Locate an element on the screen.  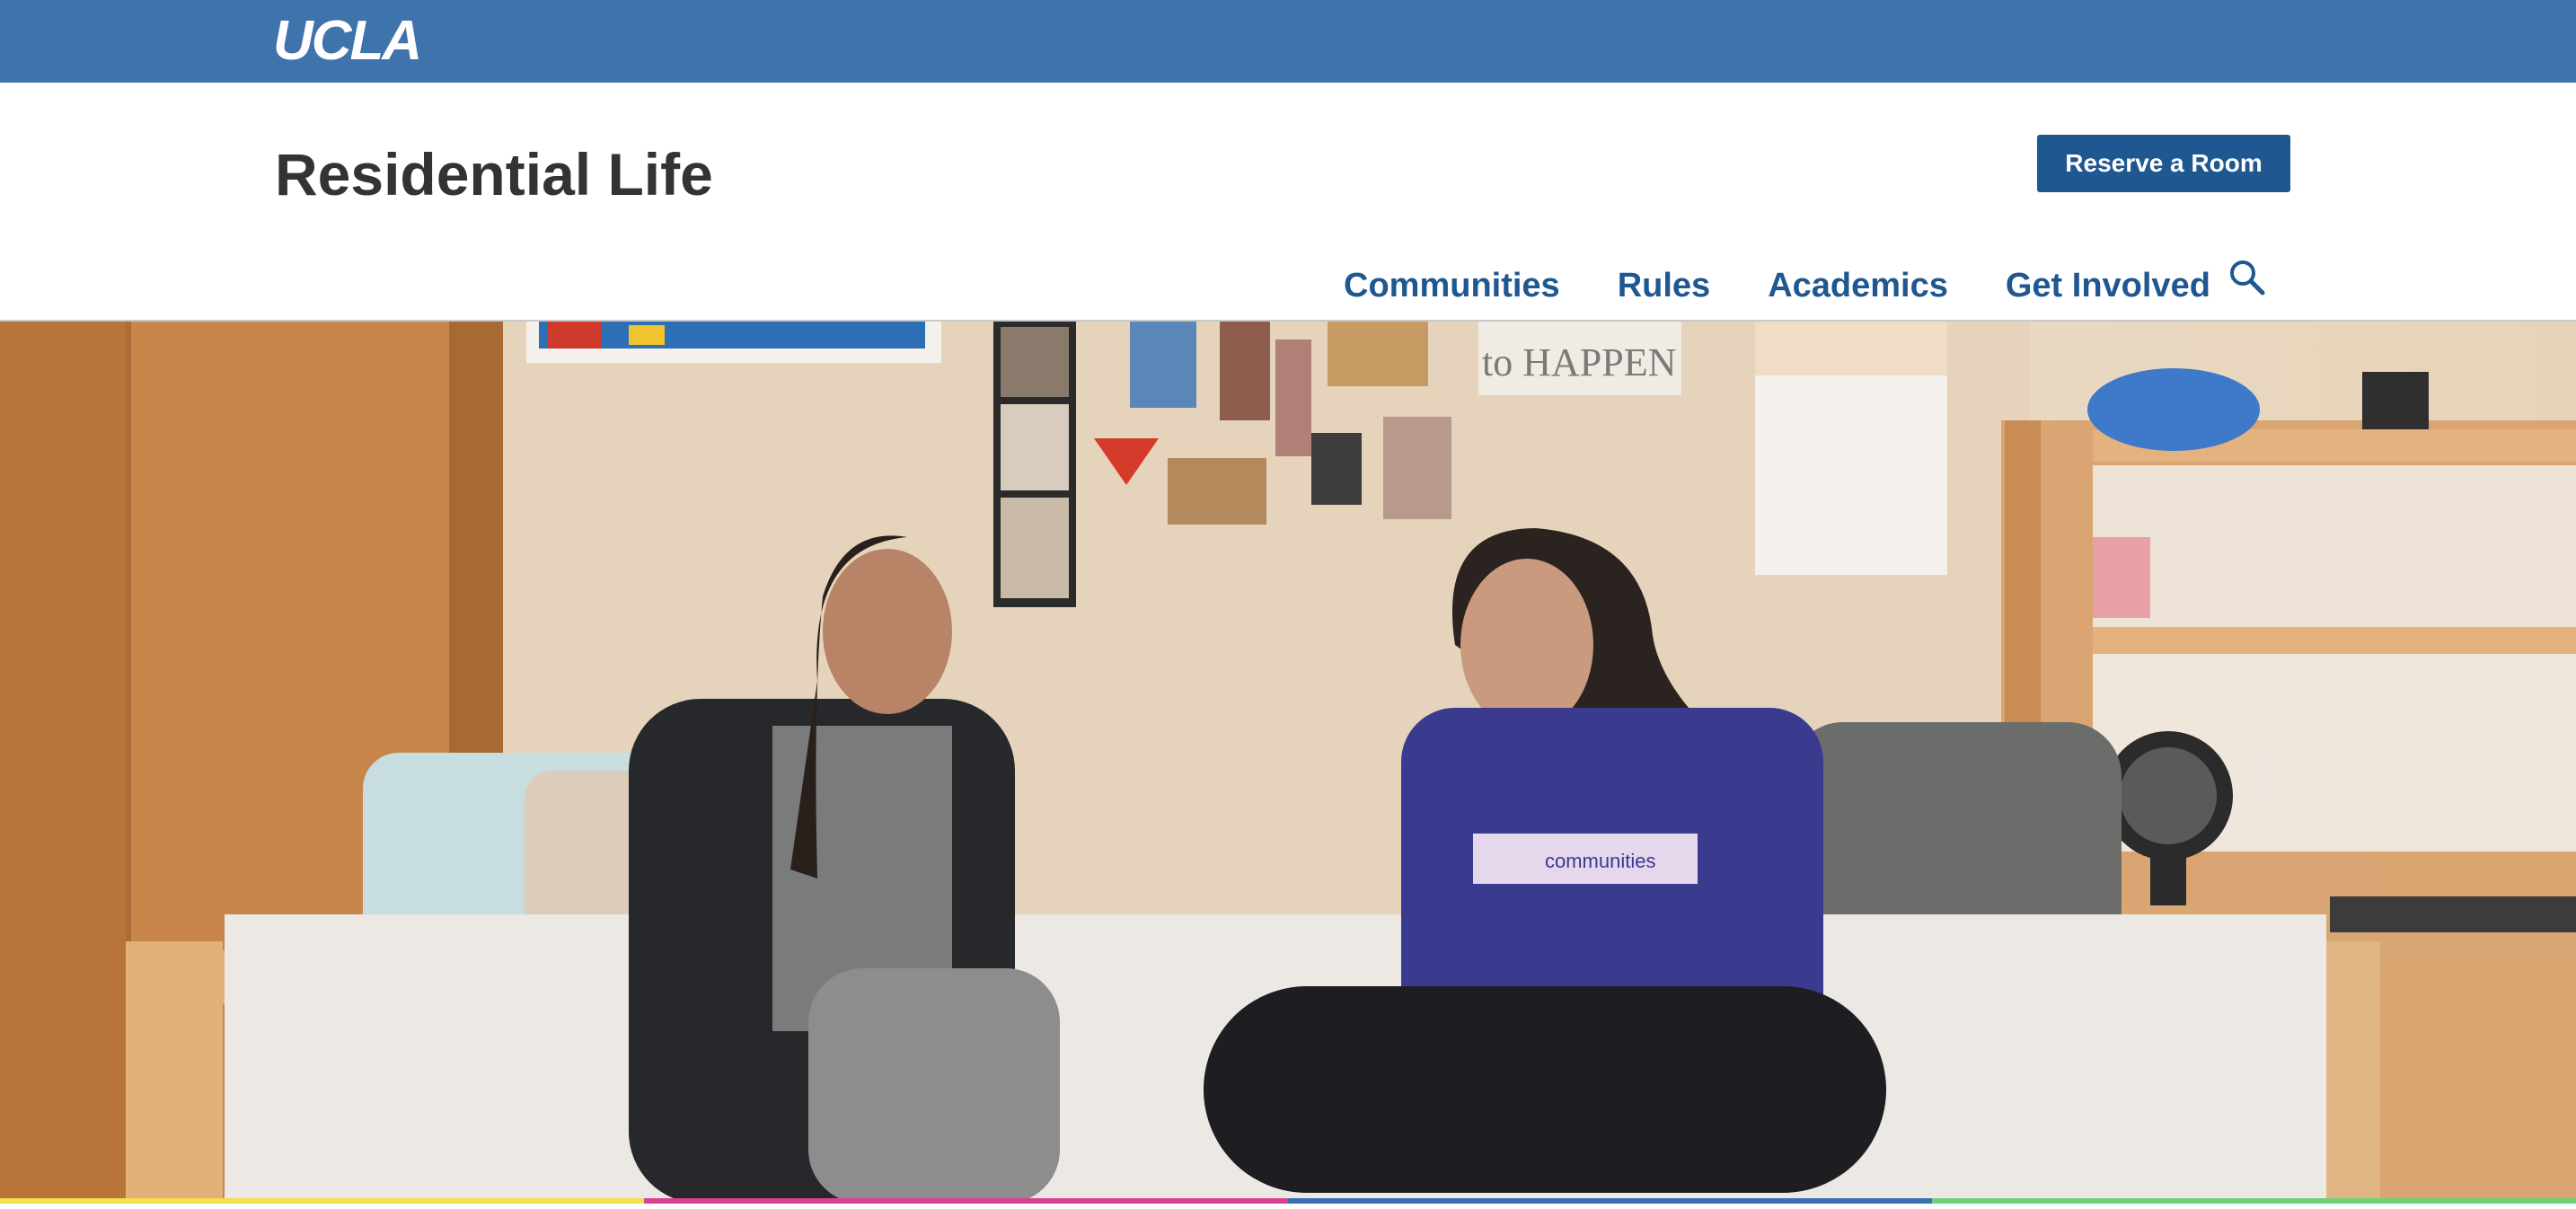
main-nav: Communities Rules Academics Get Involved is located at coordinates (1806, 286).